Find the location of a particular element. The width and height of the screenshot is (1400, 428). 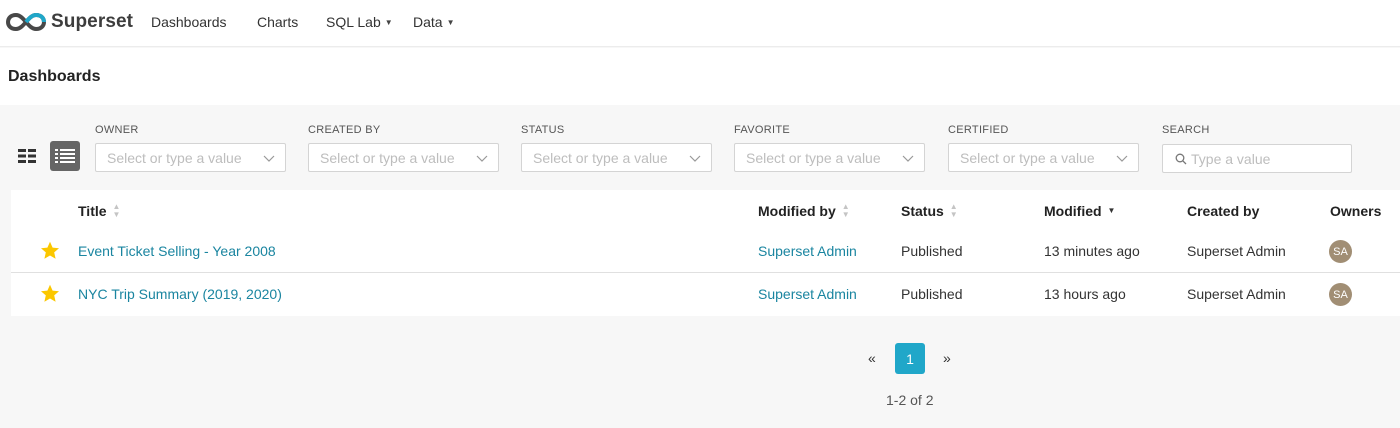

certified-select: Select or type a value is located at coordinates (1043, 157).